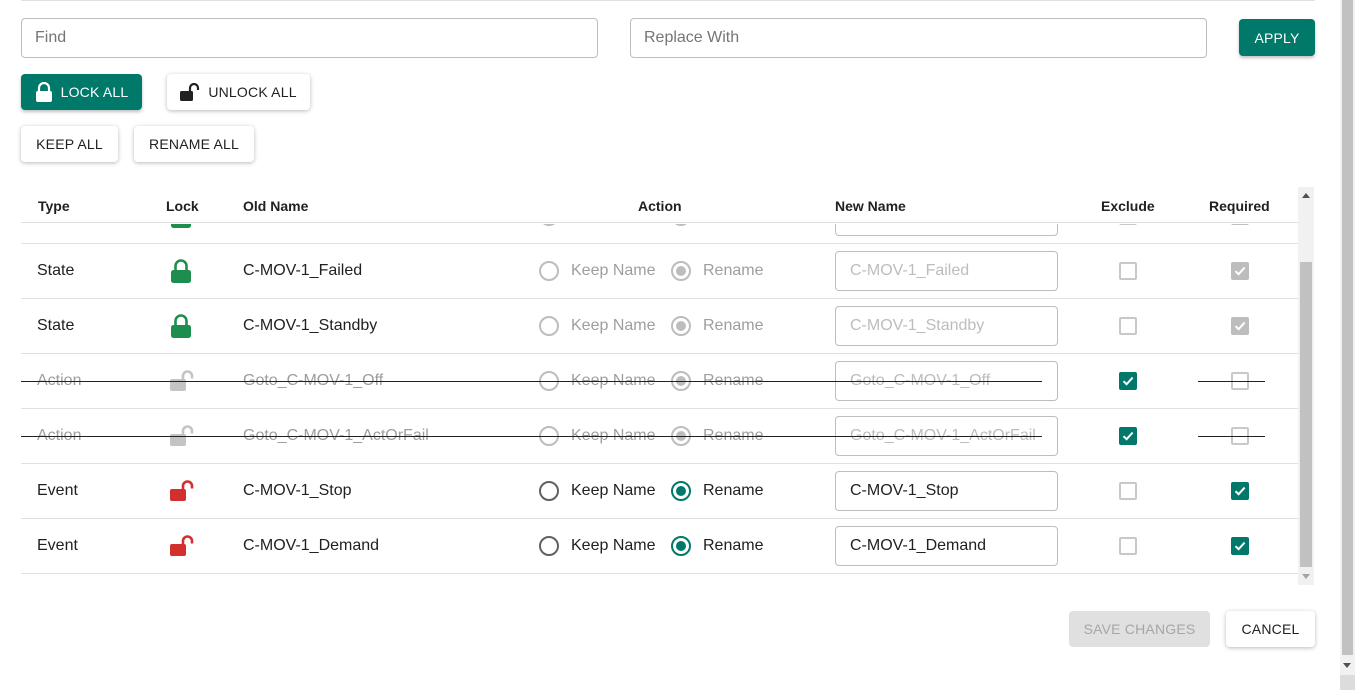 The width and height of the screenshot is (1355, 690). I want to click on find-input, so click(309, 38).